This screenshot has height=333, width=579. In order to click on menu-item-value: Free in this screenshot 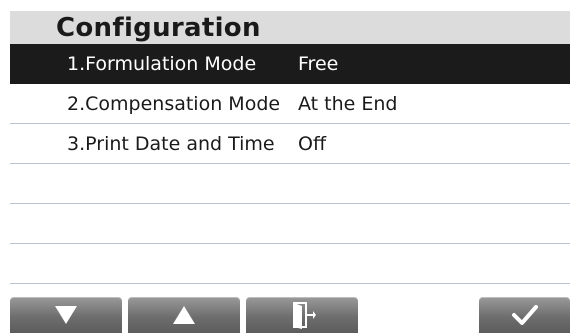, I will do `click(318, 64)`.